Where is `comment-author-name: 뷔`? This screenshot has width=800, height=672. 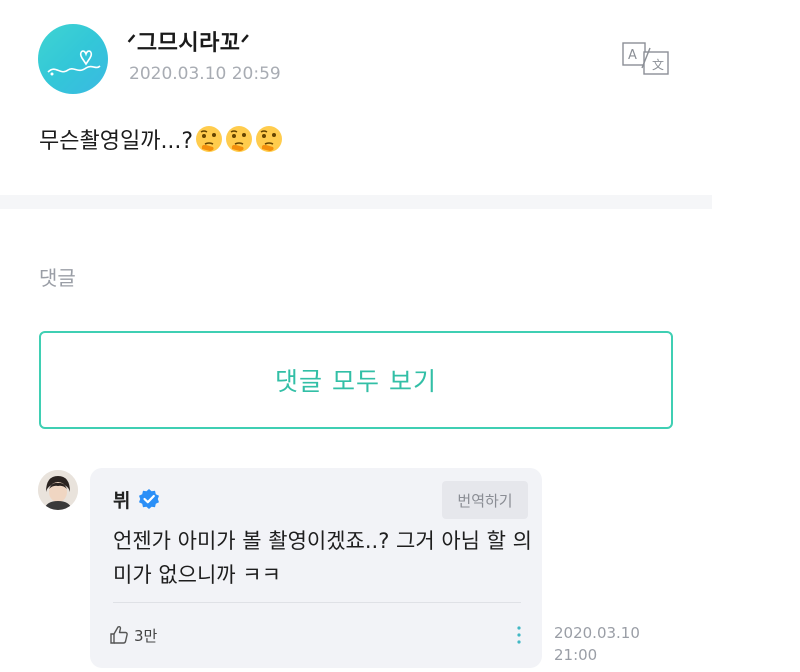
comment-author-name: 뷔 is located at coordinates (121, 499).